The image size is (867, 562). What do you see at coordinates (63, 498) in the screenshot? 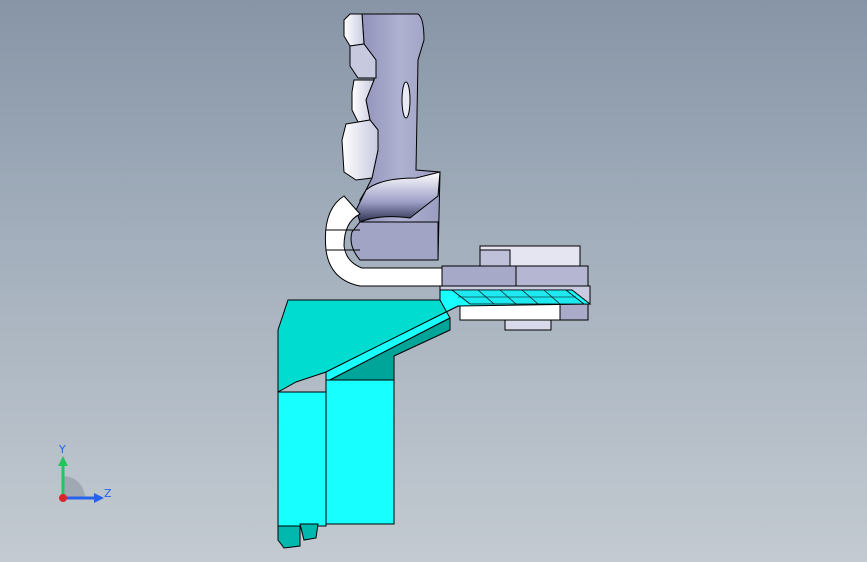
I see `x-axis-dot-icon` at bounding box center [63, 498].